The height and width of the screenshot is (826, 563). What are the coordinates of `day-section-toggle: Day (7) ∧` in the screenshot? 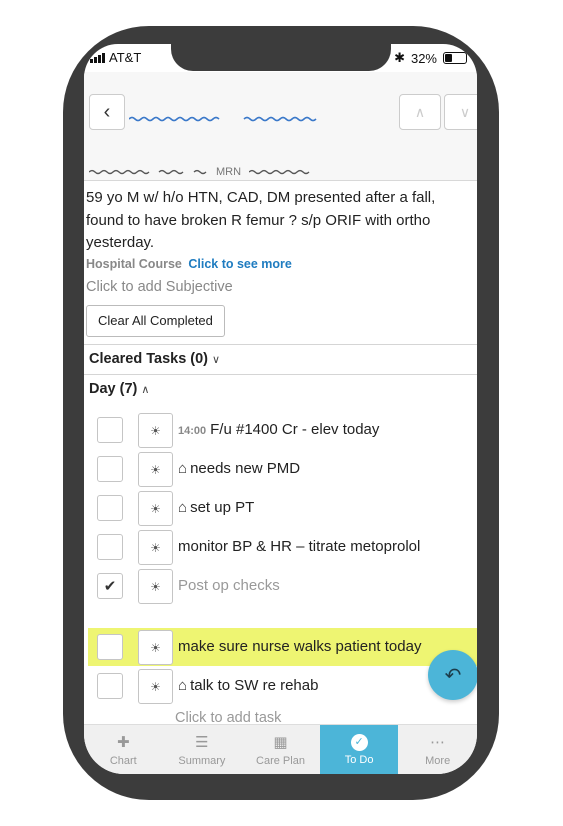 It's located at (119, 389).